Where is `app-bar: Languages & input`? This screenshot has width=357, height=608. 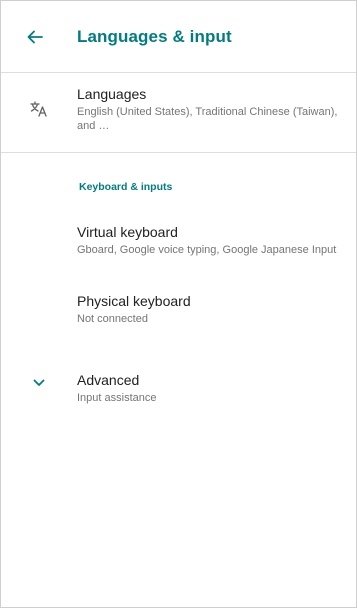
app-bar: Languages & input is located at coordinates (178, 37).